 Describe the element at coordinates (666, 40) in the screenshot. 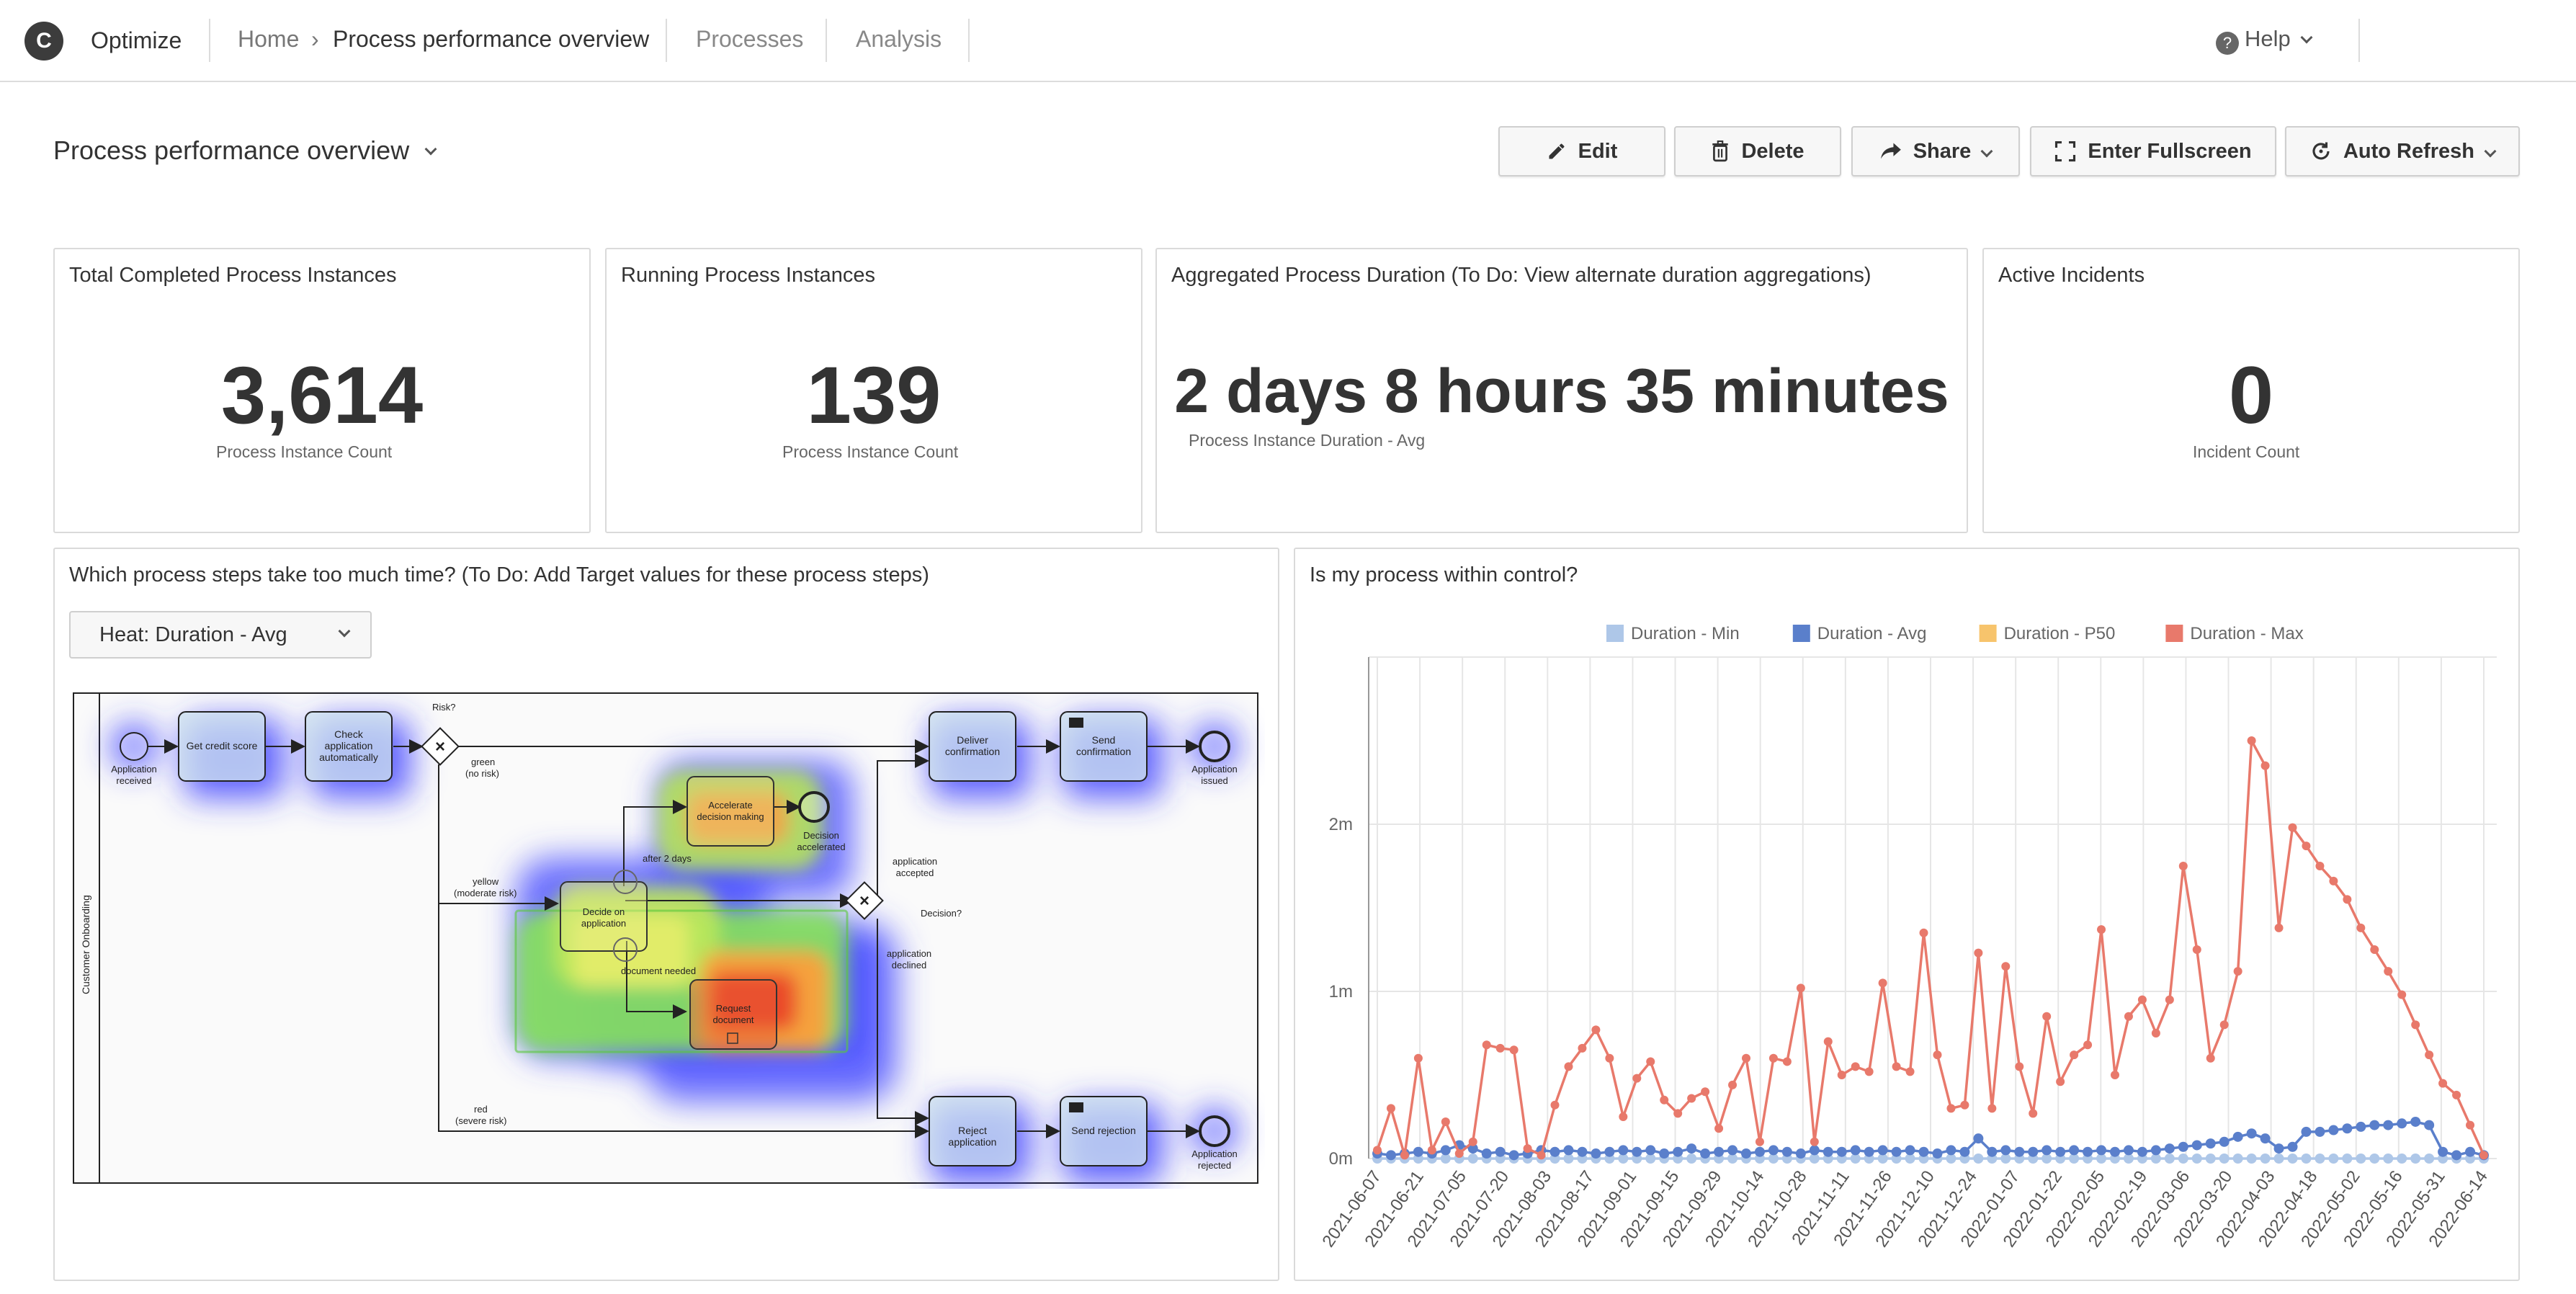

I see `divider` at that location.